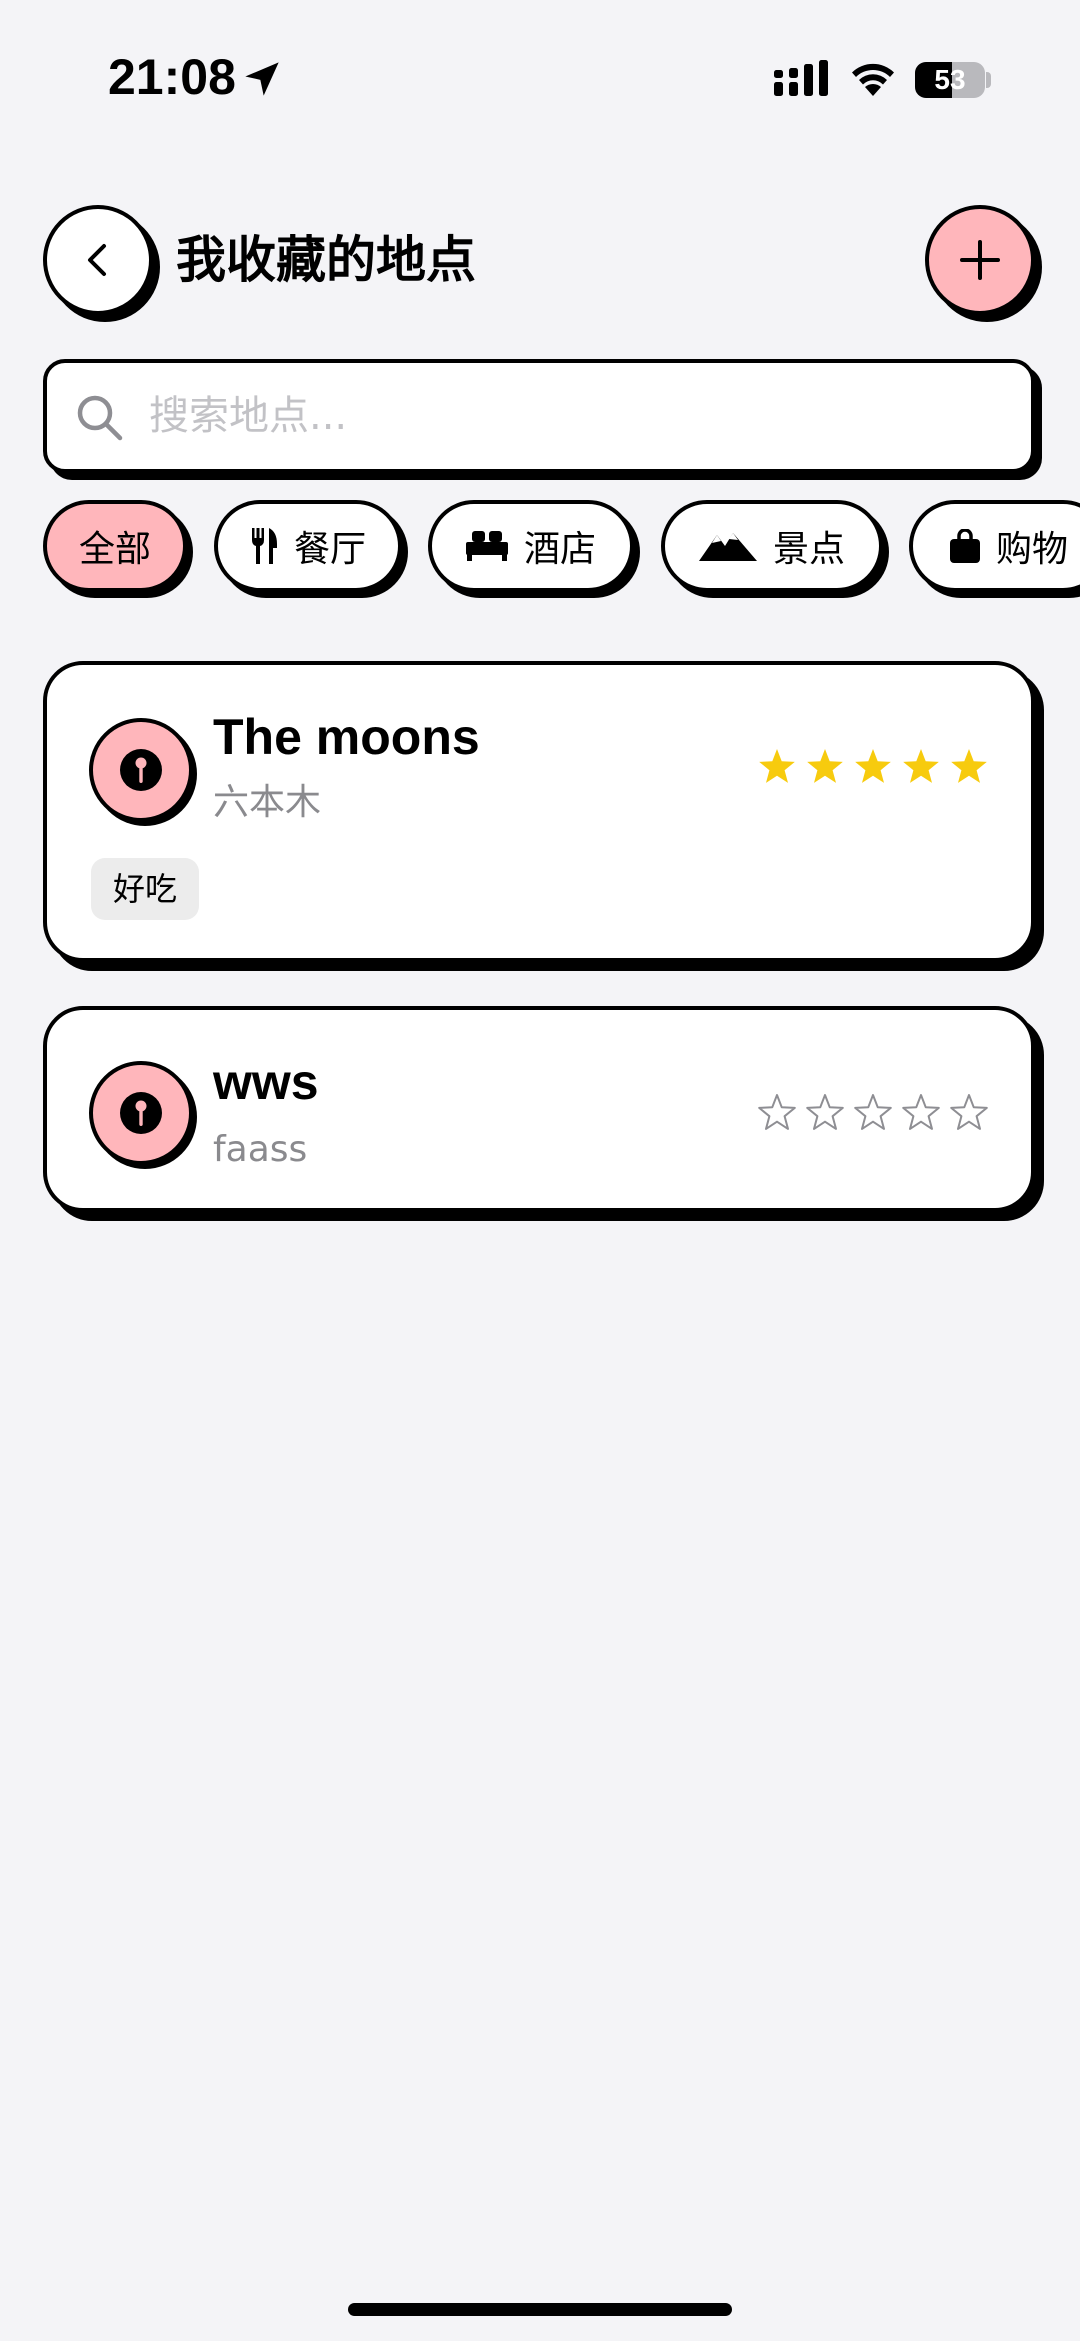  Describe the element at coordinates (727, 546) in the screenshot. I see `mountain-icon` at that location.